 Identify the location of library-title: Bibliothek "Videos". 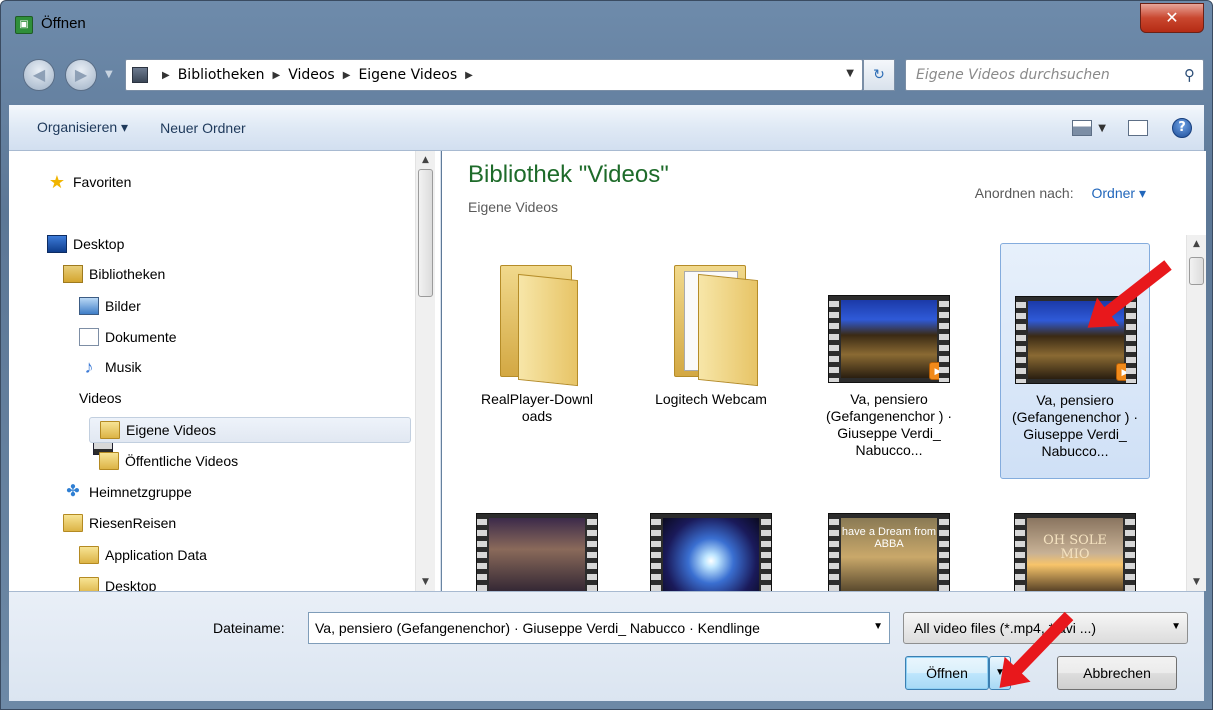
(568, 174).